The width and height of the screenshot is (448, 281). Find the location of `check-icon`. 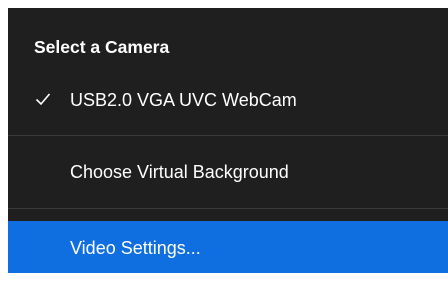

check-icon is located at coordinates (43, 99).